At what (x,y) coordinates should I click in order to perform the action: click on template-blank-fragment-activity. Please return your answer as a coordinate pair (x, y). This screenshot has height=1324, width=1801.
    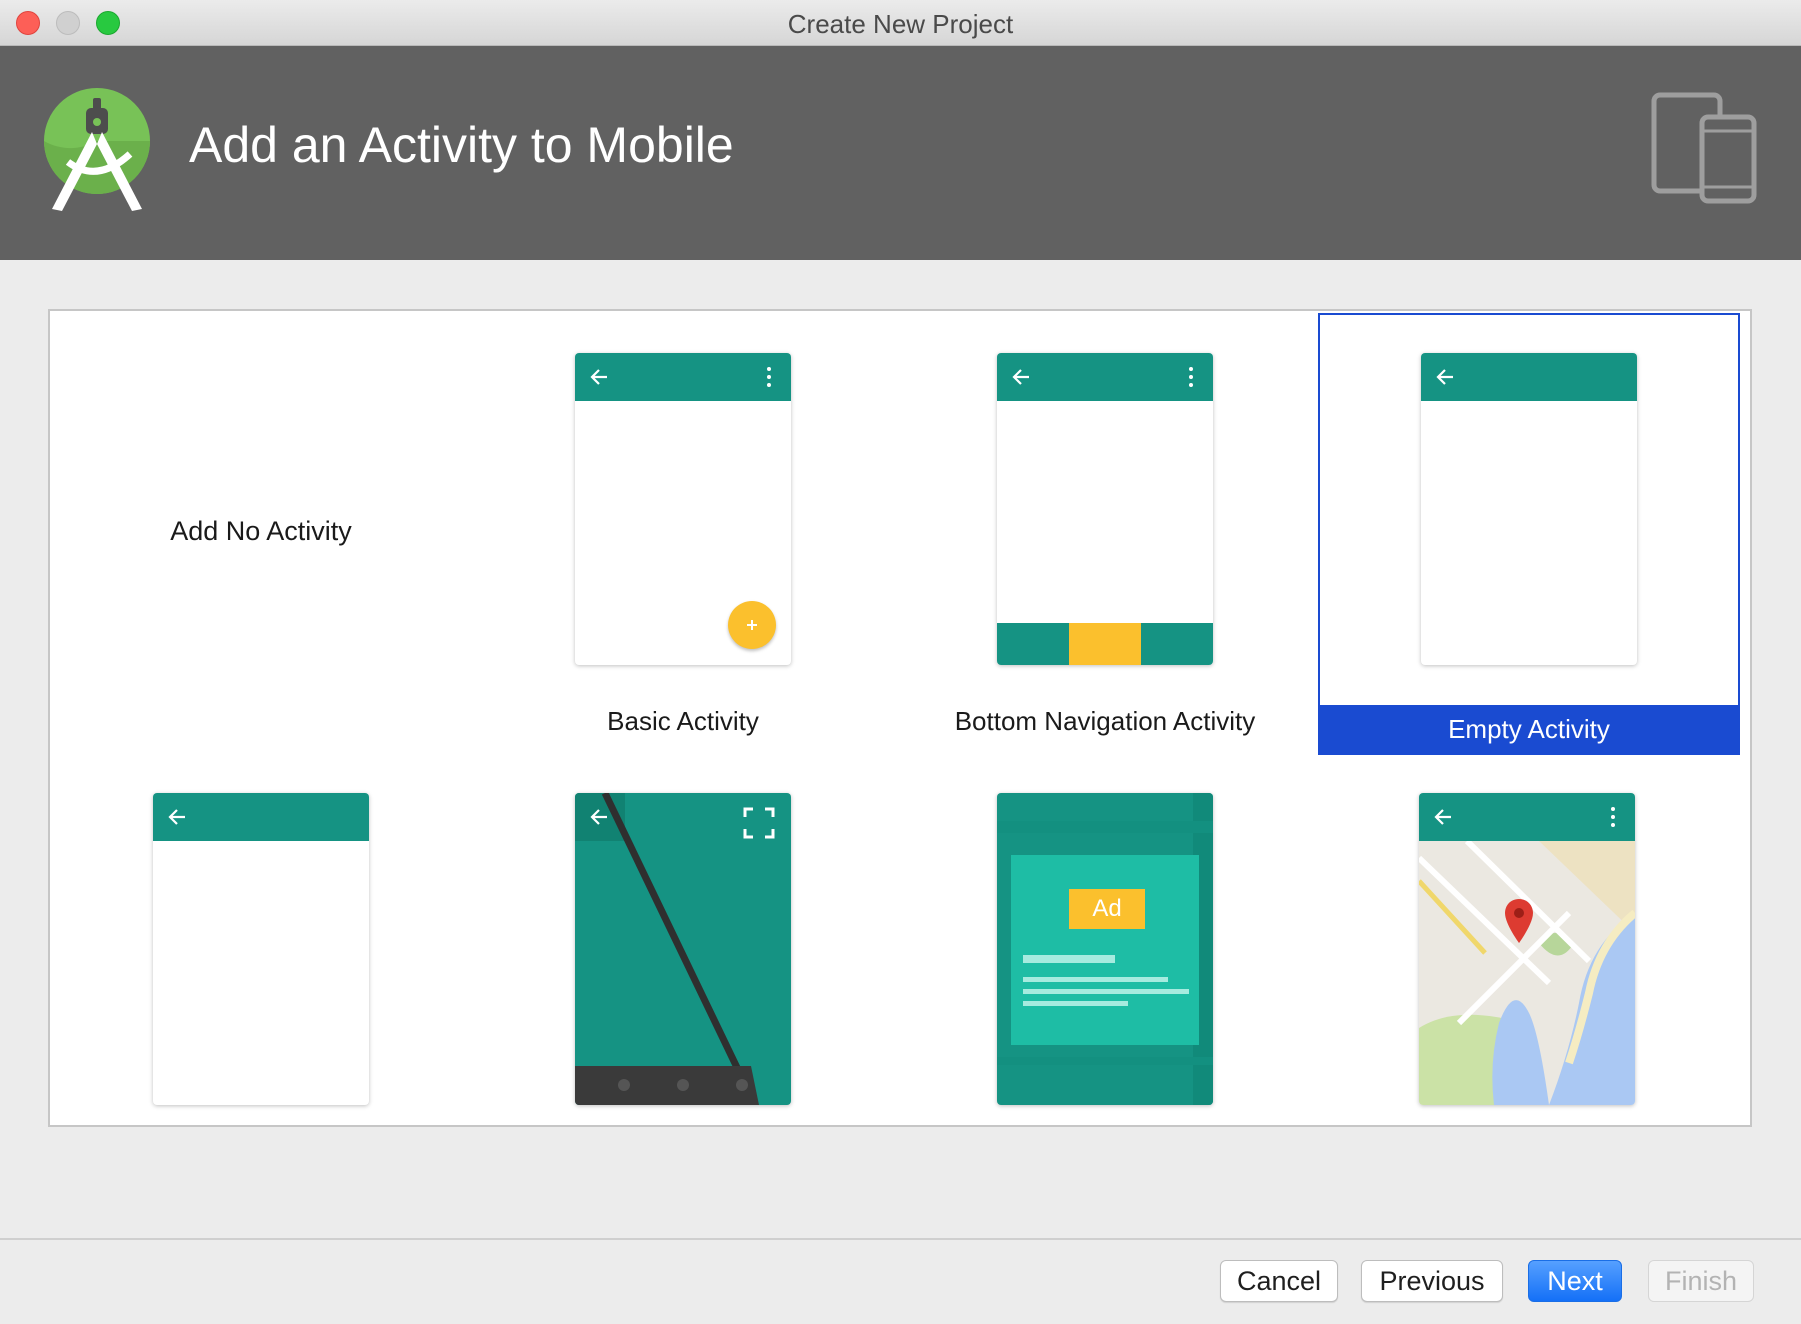
    Looking at the image, I should click on (261, 938).